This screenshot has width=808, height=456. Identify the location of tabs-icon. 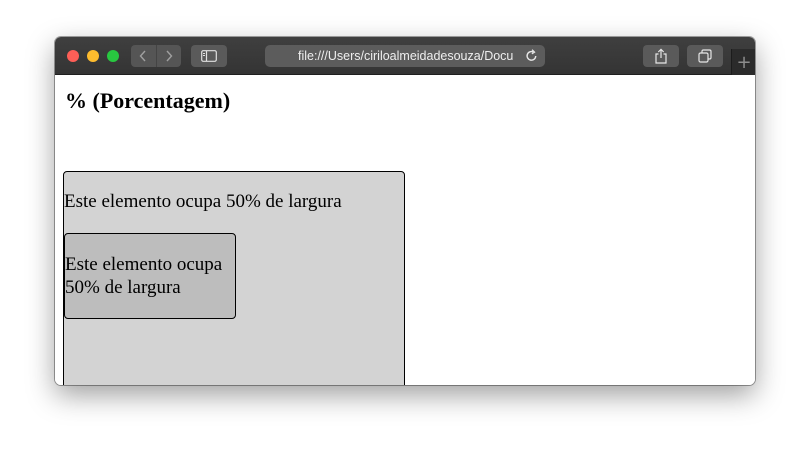
(705, 56).